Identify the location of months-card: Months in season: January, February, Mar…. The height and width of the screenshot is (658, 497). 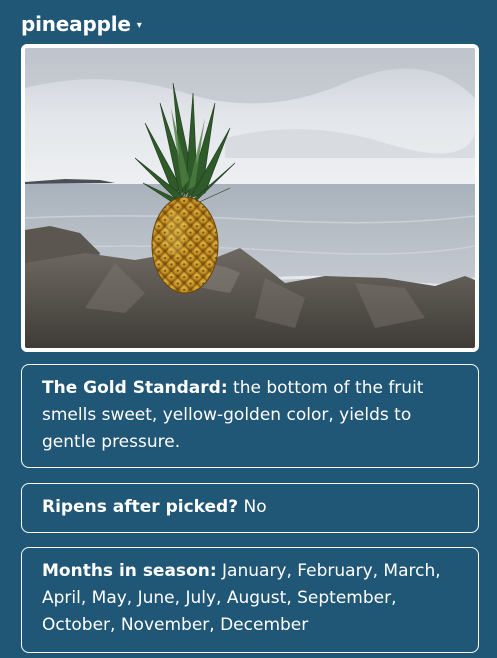
(250, 600).